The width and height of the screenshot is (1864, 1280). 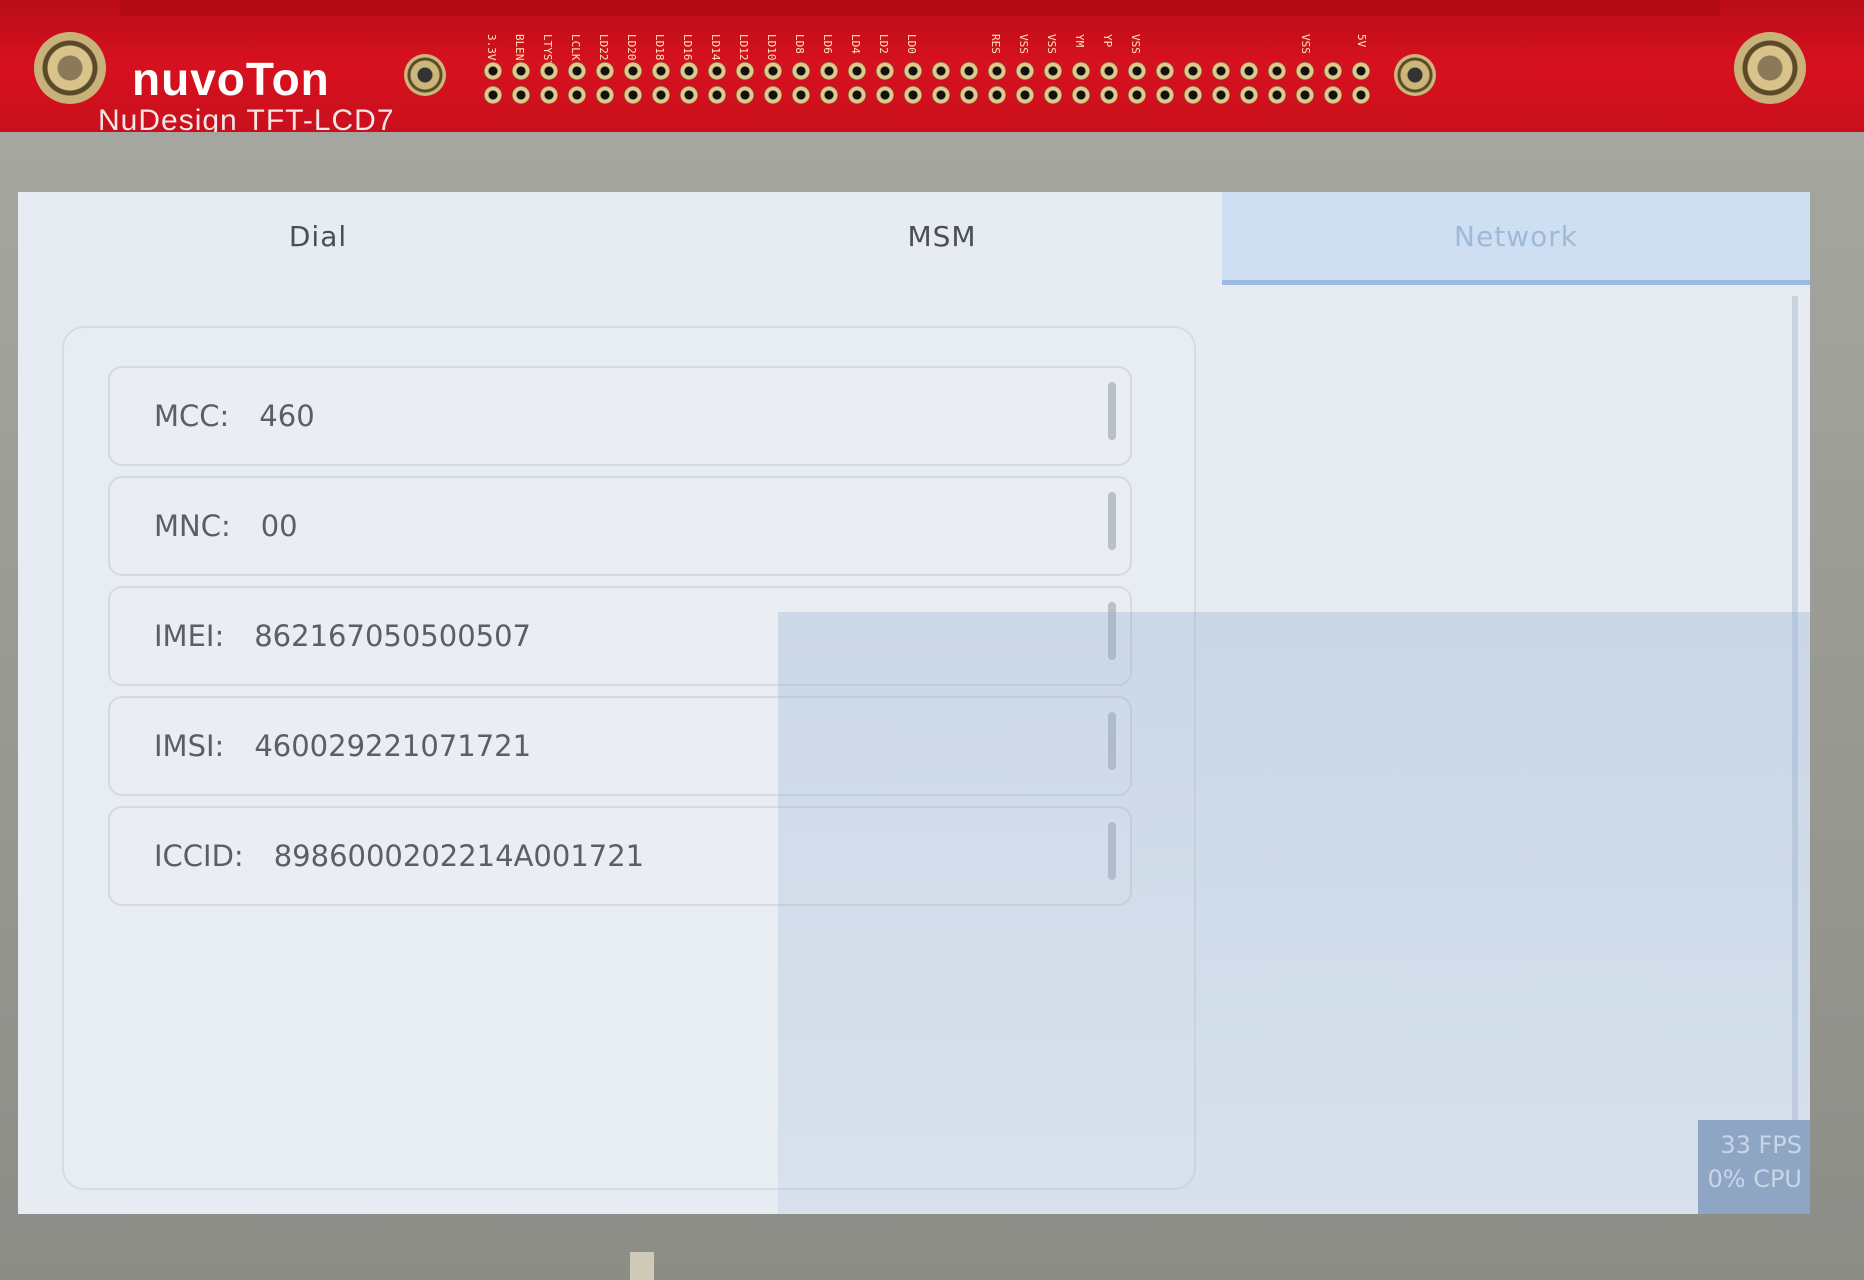 I want to click on imsi-value: 460029221071721, so click(x=393, y=746).